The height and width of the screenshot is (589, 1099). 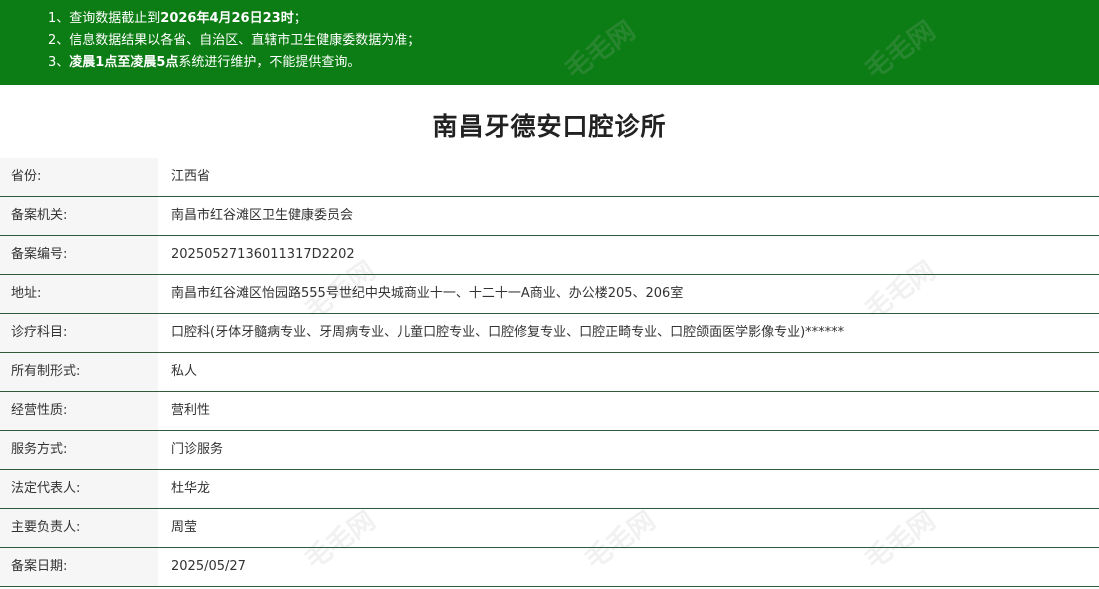 What do you see at coordinates (79, 567) in the screenshot?
I see `row-label: 备案日期:` at bounding box center [79, 567].